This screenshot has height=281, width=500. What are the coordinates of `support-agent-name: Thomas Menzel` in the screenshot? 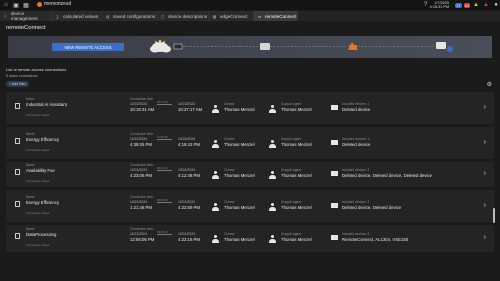 It's located at (296, 239).